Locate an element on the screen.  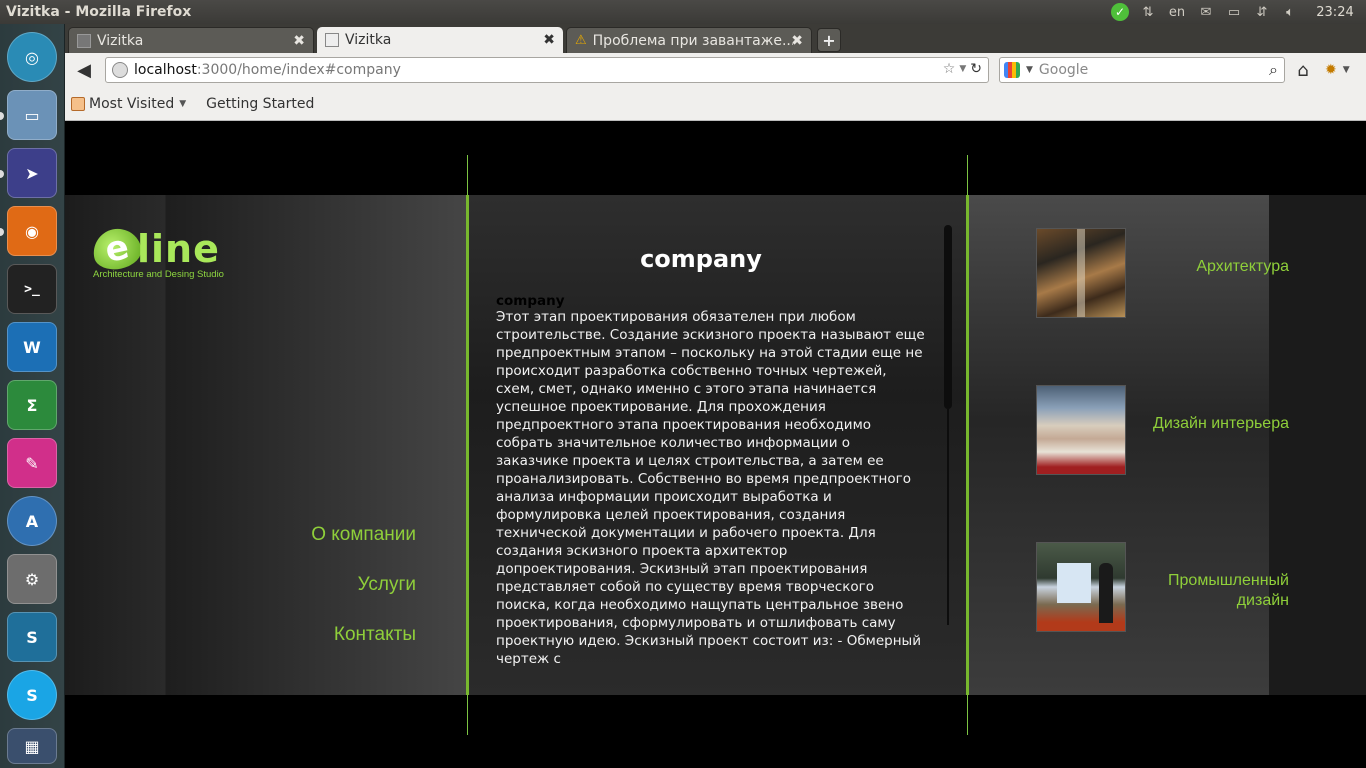
url-path: :3000/home/index#company is located at coordinates (298, 70).